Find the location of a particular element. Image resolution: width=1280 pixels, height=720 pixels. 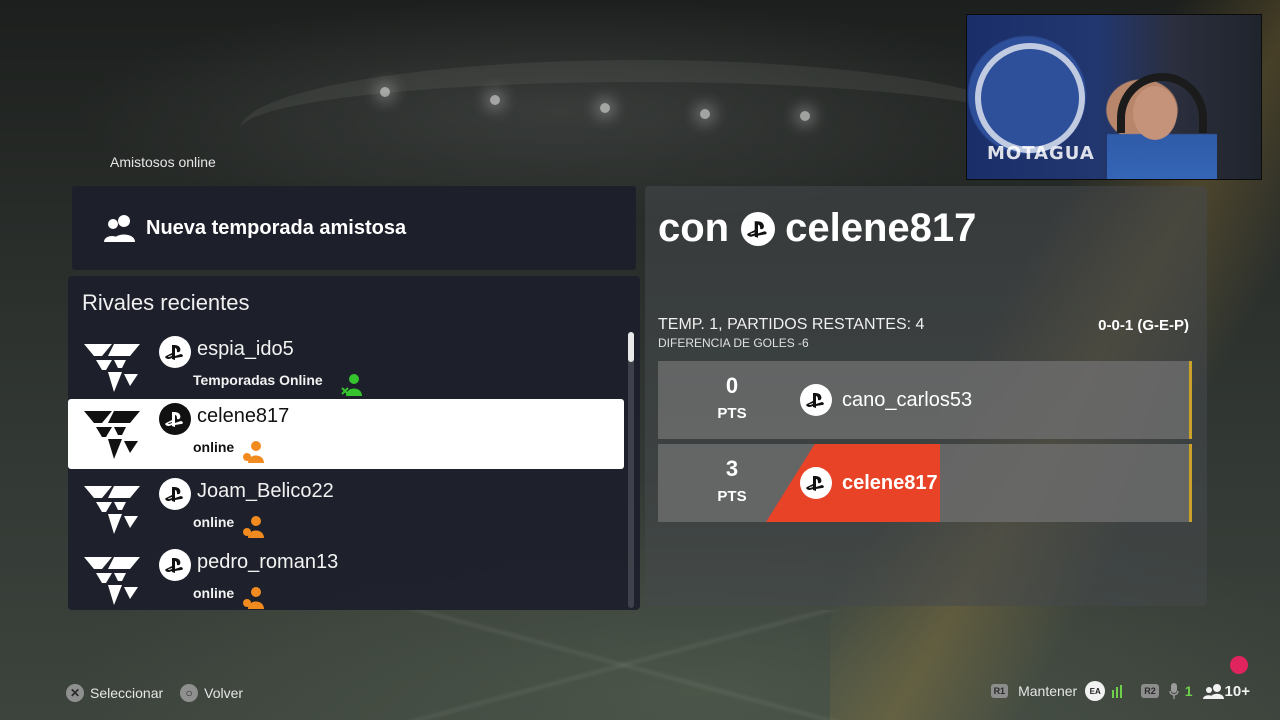

points-value: 0 is located at coordinates (732, 385).